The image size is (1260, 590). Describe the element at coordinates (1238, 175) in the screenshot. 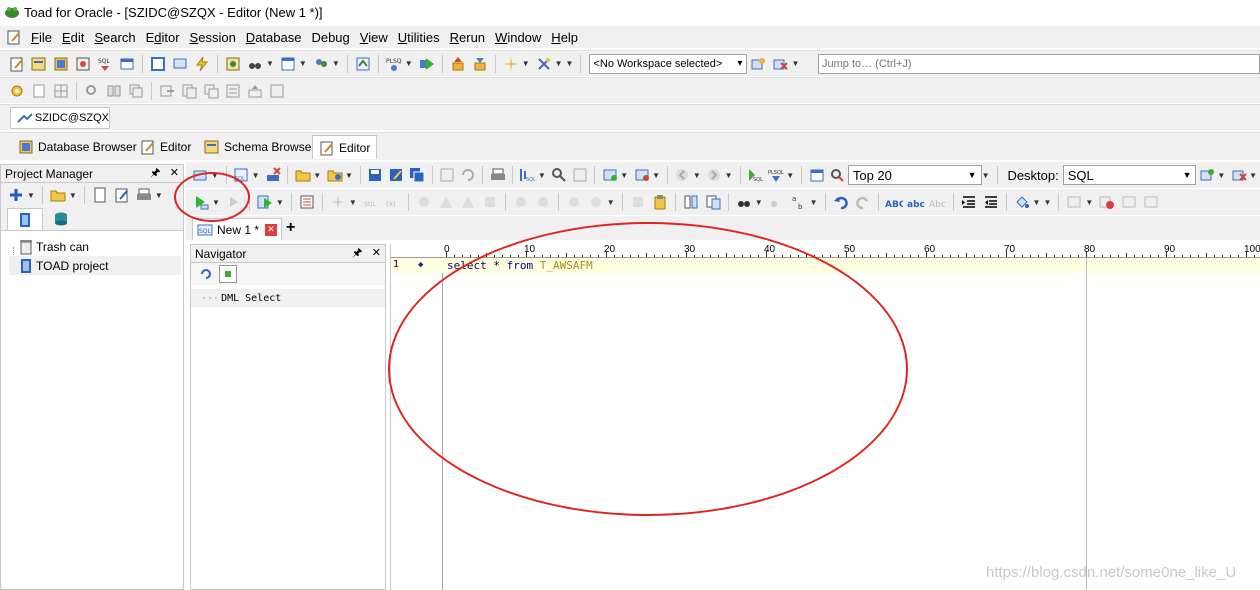

I see `desktop-delete-icon` at that location.